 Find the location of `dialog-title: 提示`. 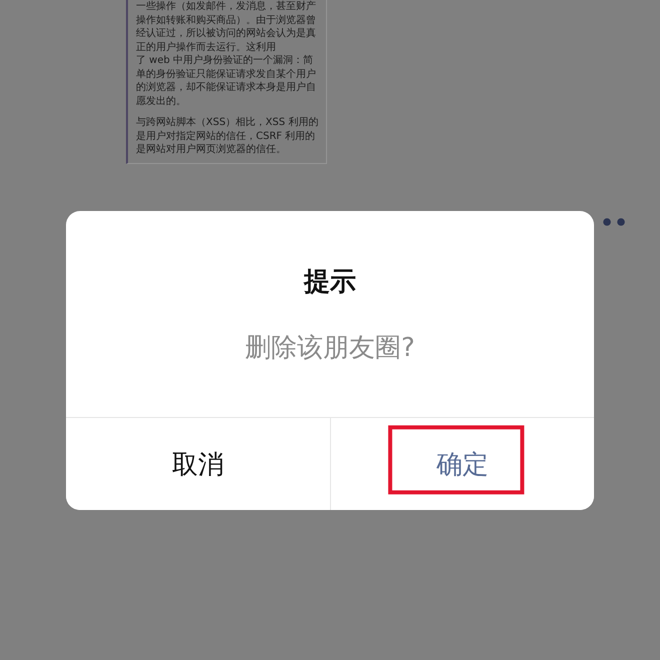

dialog-title: 提示 is located at coordinates (330, 282).